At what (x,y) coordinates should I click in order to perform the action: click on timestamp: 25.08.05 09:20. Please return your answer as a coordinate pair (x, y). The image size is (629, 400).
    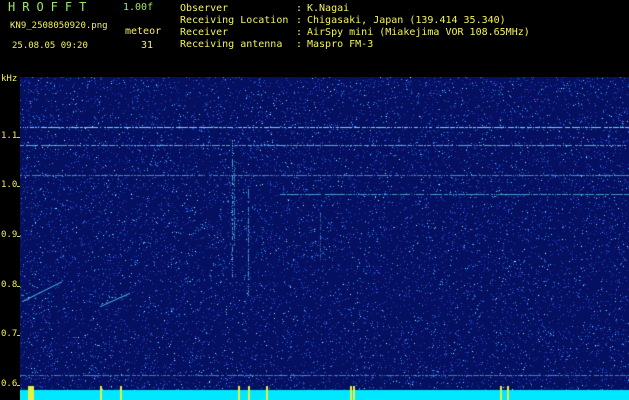
    Looking at the image, I should click on (50, 46).